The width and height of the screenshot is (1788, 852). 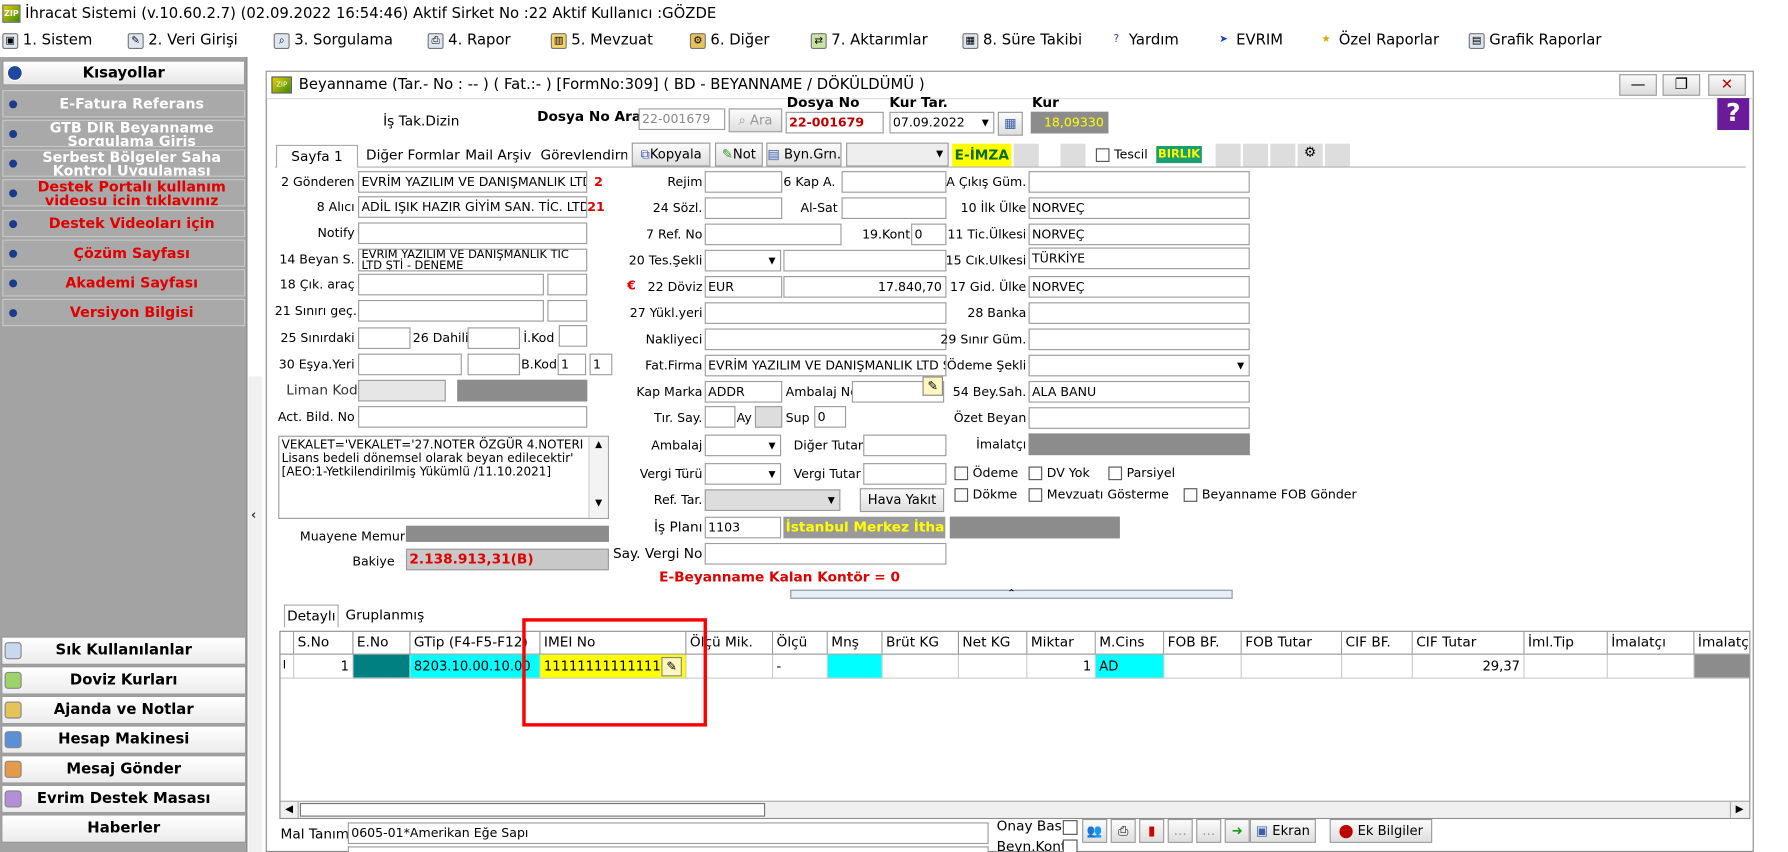 I want to click on bkod-input-1: 1, so click(x=572, y=364).